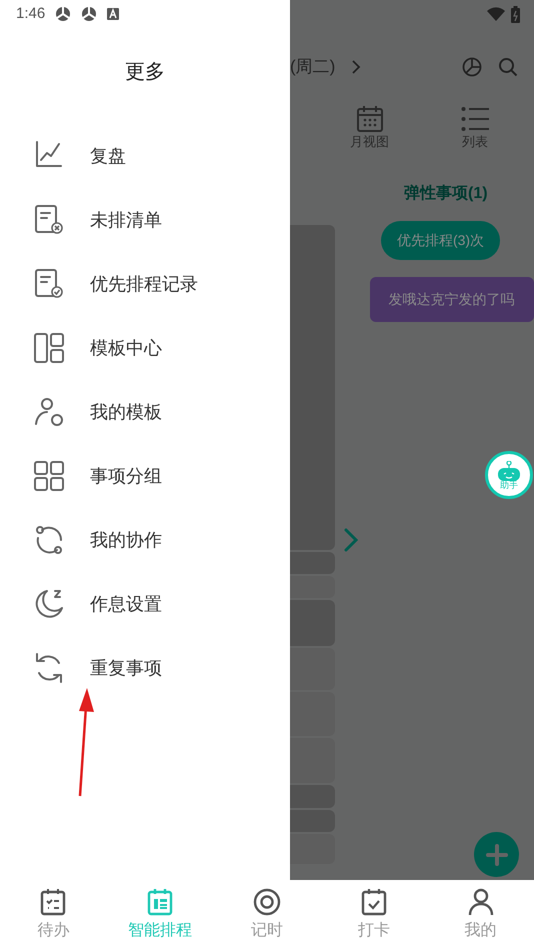  Describe the element at coordinates (145, 668) in the screenshot. I see `menu-item: 重复事项` at that location.